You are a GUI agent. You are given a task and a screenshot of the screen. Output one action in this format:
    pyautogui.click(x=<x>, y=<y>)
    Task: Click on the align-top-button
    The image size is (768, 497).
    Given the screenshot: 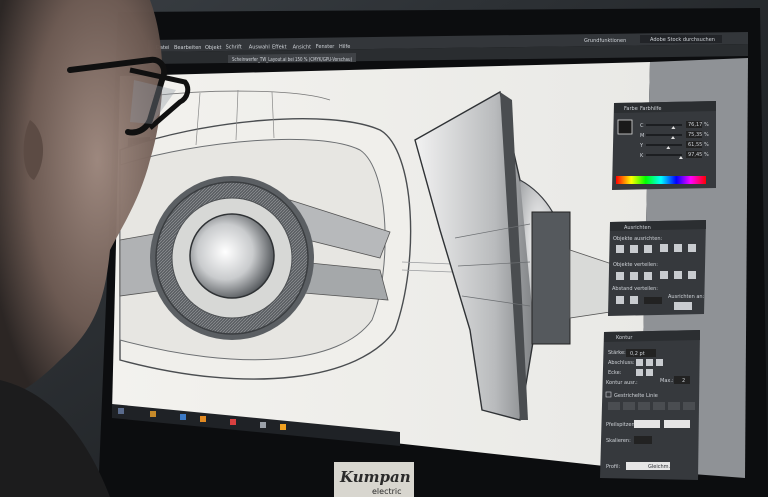 What is the action you would take?
    pyautogui.click(x=664, y=248)
    